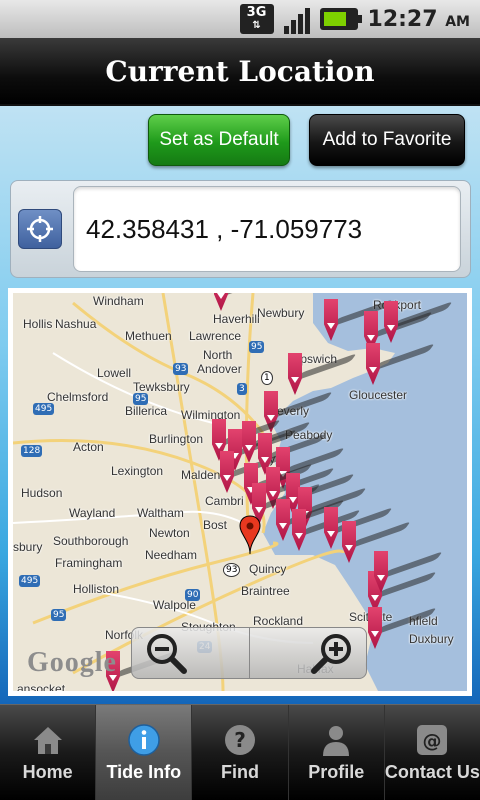  I want to click on title-bar: Current Location, so click(240, 72).